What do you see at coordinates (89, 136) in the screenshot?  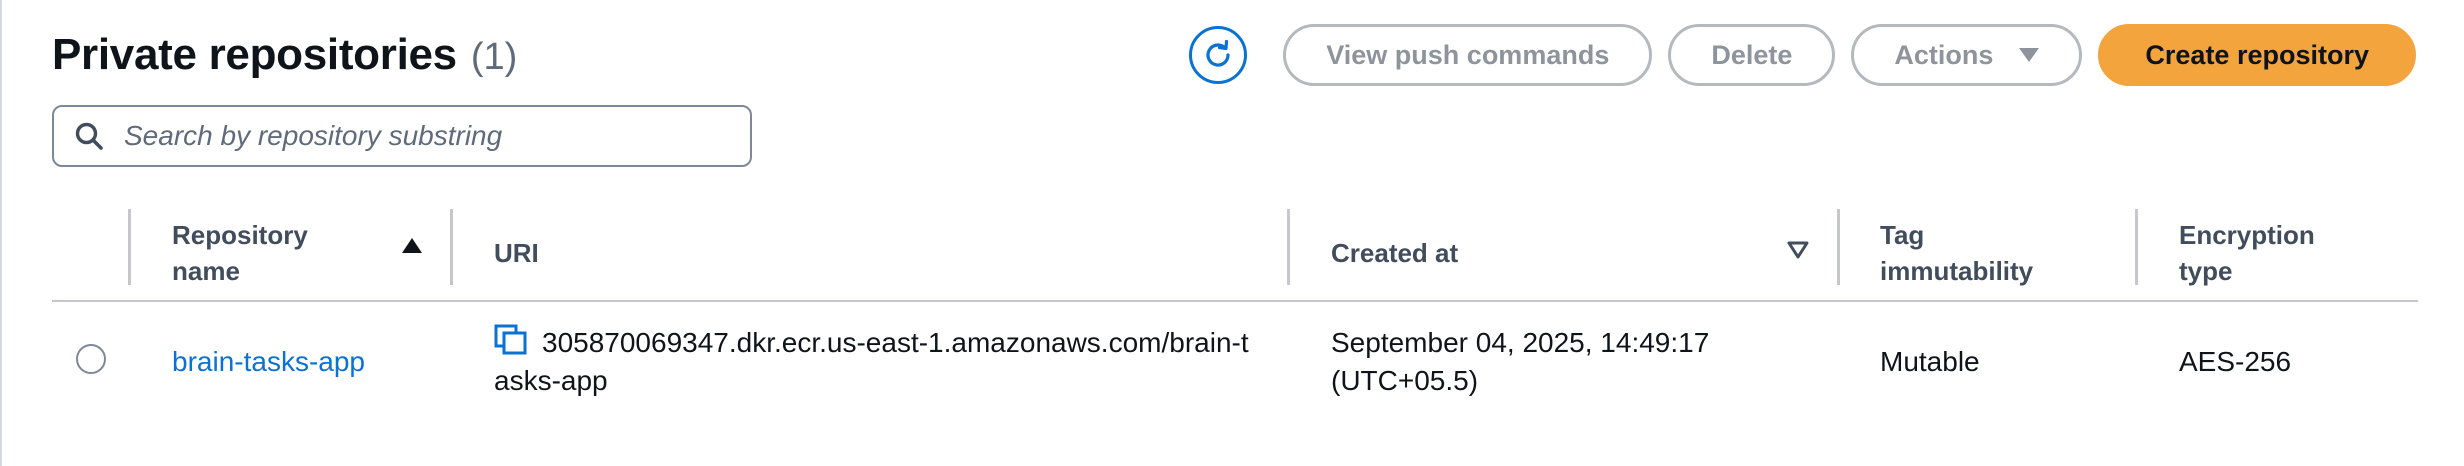 I see `search-icon` at bounding box center [89, 136].